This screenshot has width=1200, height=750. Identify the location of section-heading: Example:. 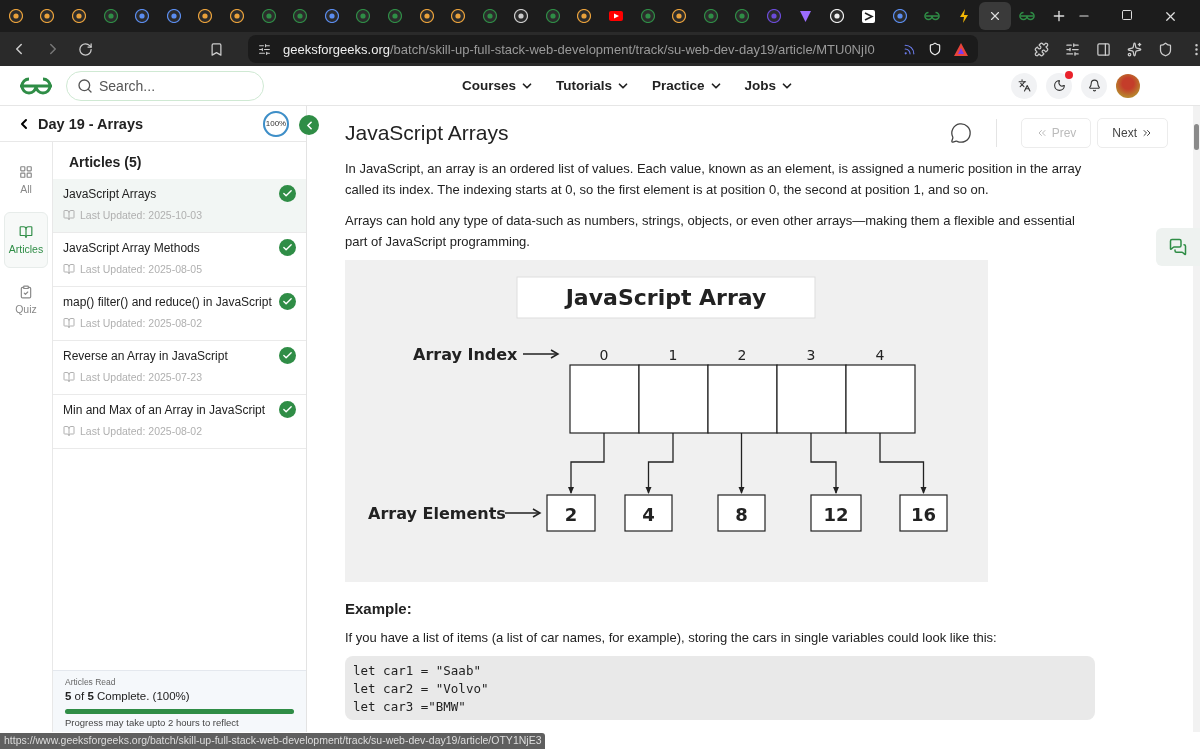
(379, 608).